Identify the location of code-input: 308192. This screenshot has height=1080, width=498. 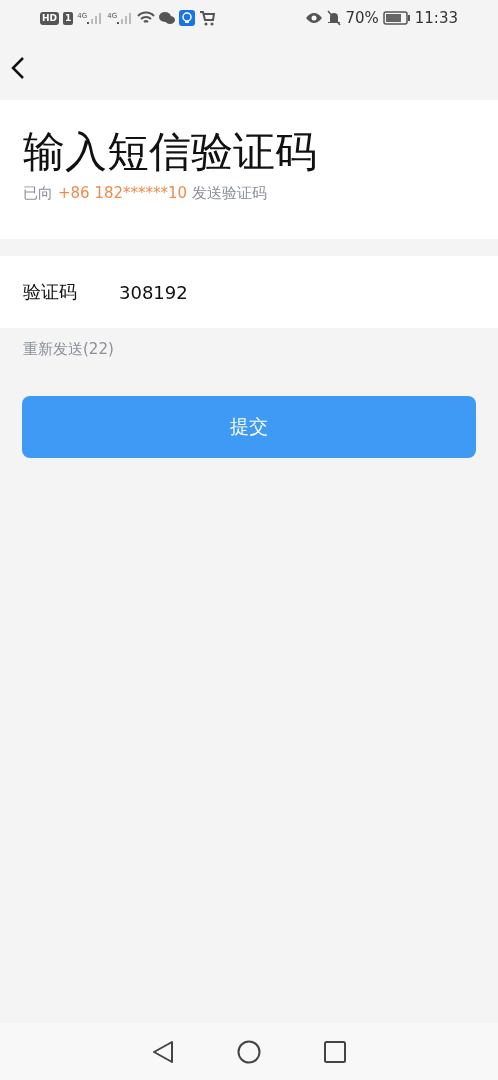
(219, 292).